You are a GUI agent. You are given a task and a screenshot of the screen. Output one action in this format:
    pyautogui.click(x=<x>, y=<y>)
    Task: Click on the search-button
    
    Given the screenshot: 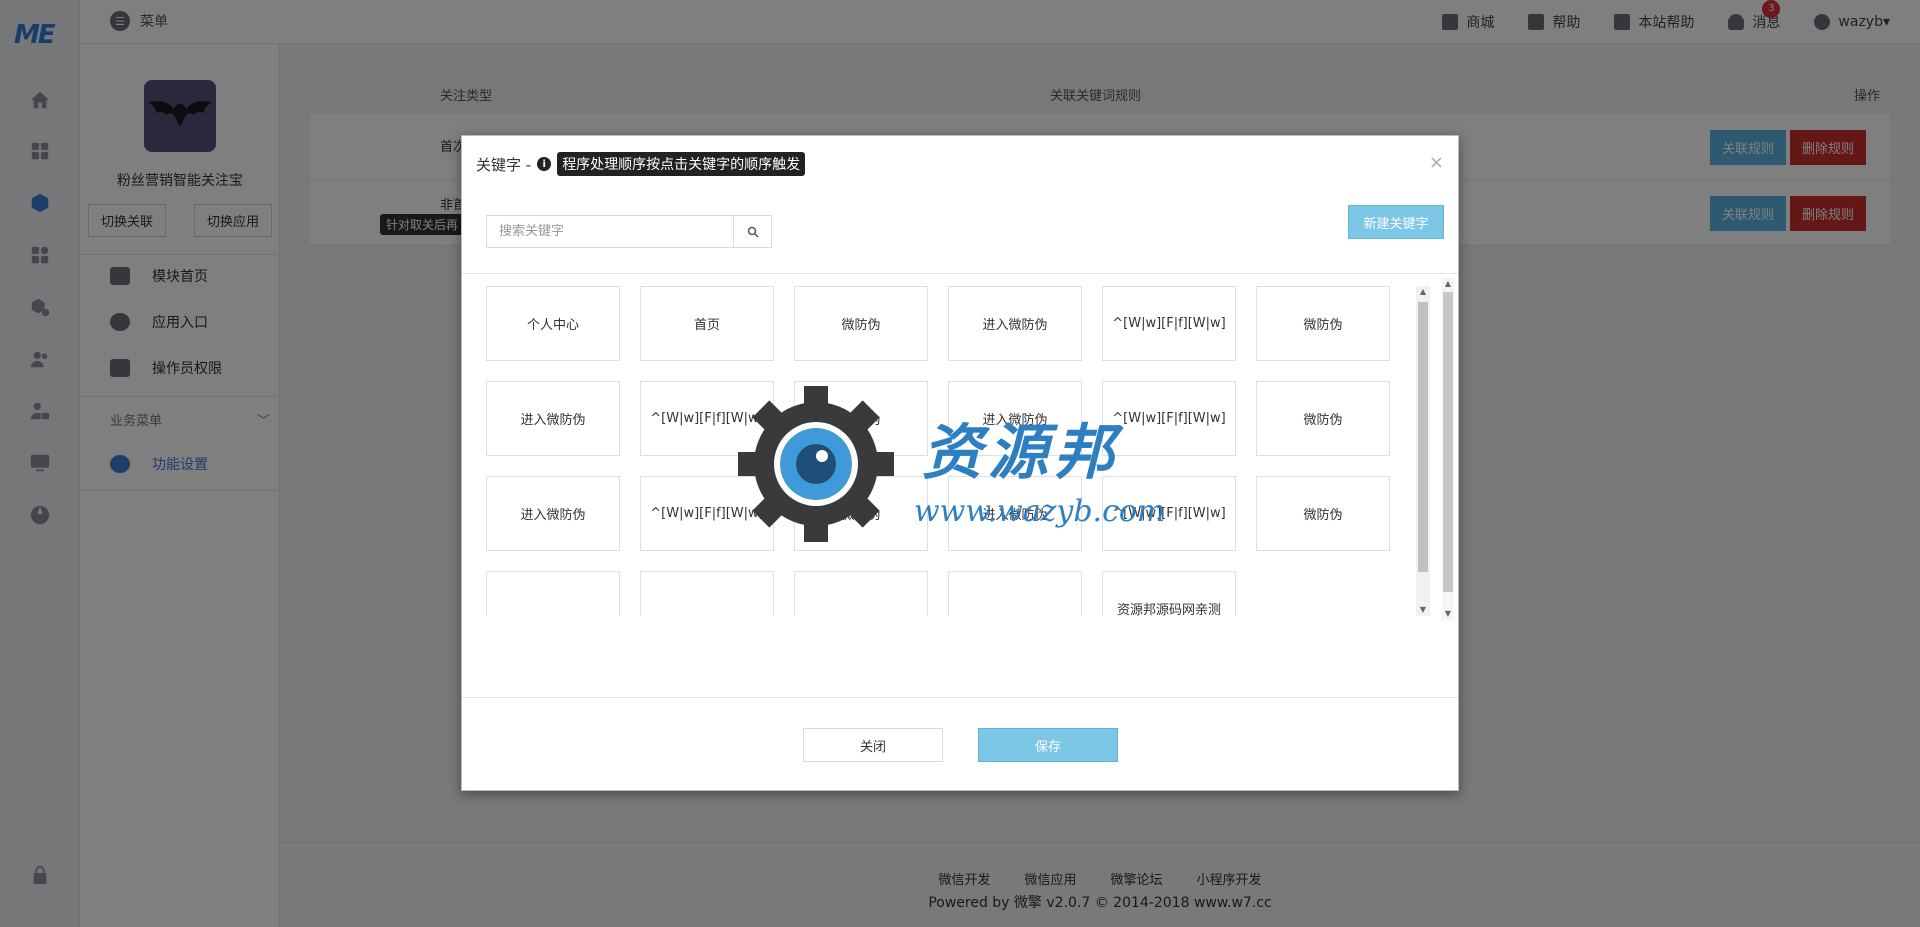 What is the action you would take?
    pyautogui.click(x=752, y=231)
    